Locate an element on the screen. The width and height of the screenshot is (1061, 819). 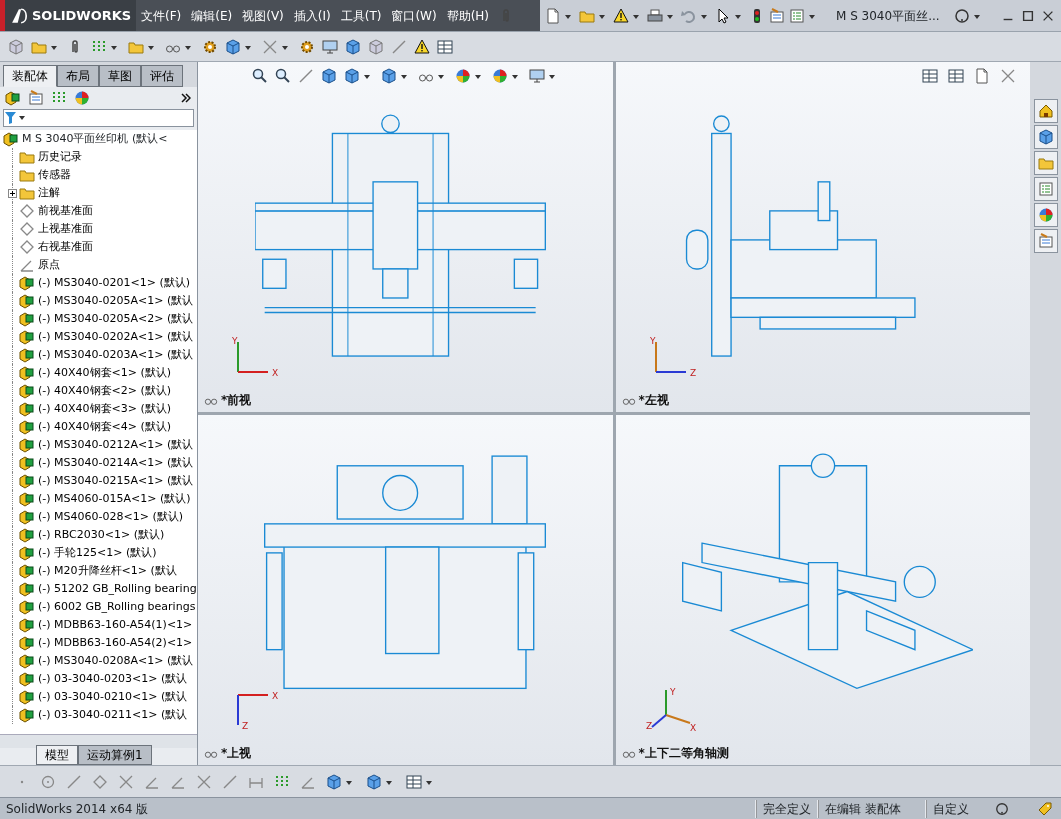
zoom-area-icon is located at coordinates (282, 76).